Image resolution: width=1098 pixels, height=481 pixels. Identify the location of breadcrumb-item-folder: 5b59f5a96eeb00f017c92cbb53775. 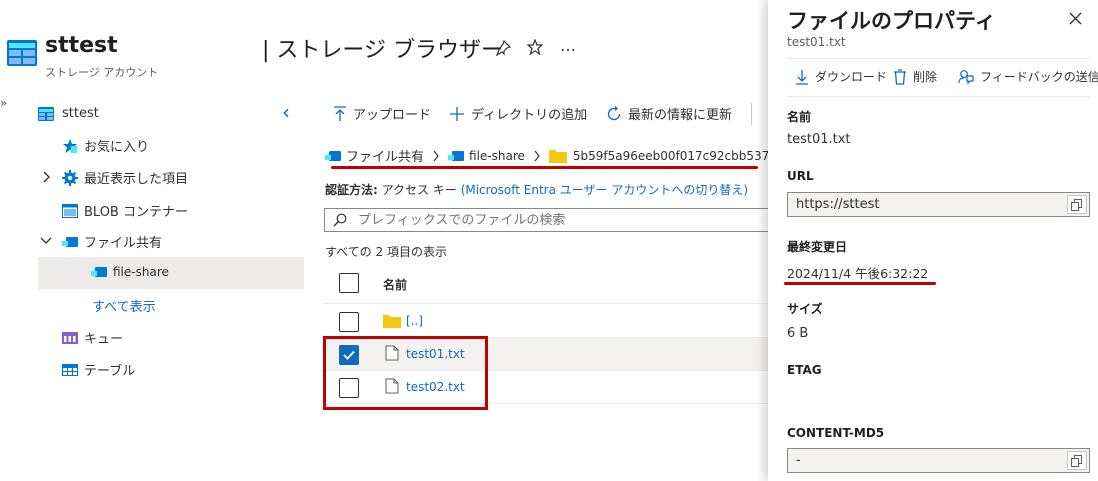
(679, 156).